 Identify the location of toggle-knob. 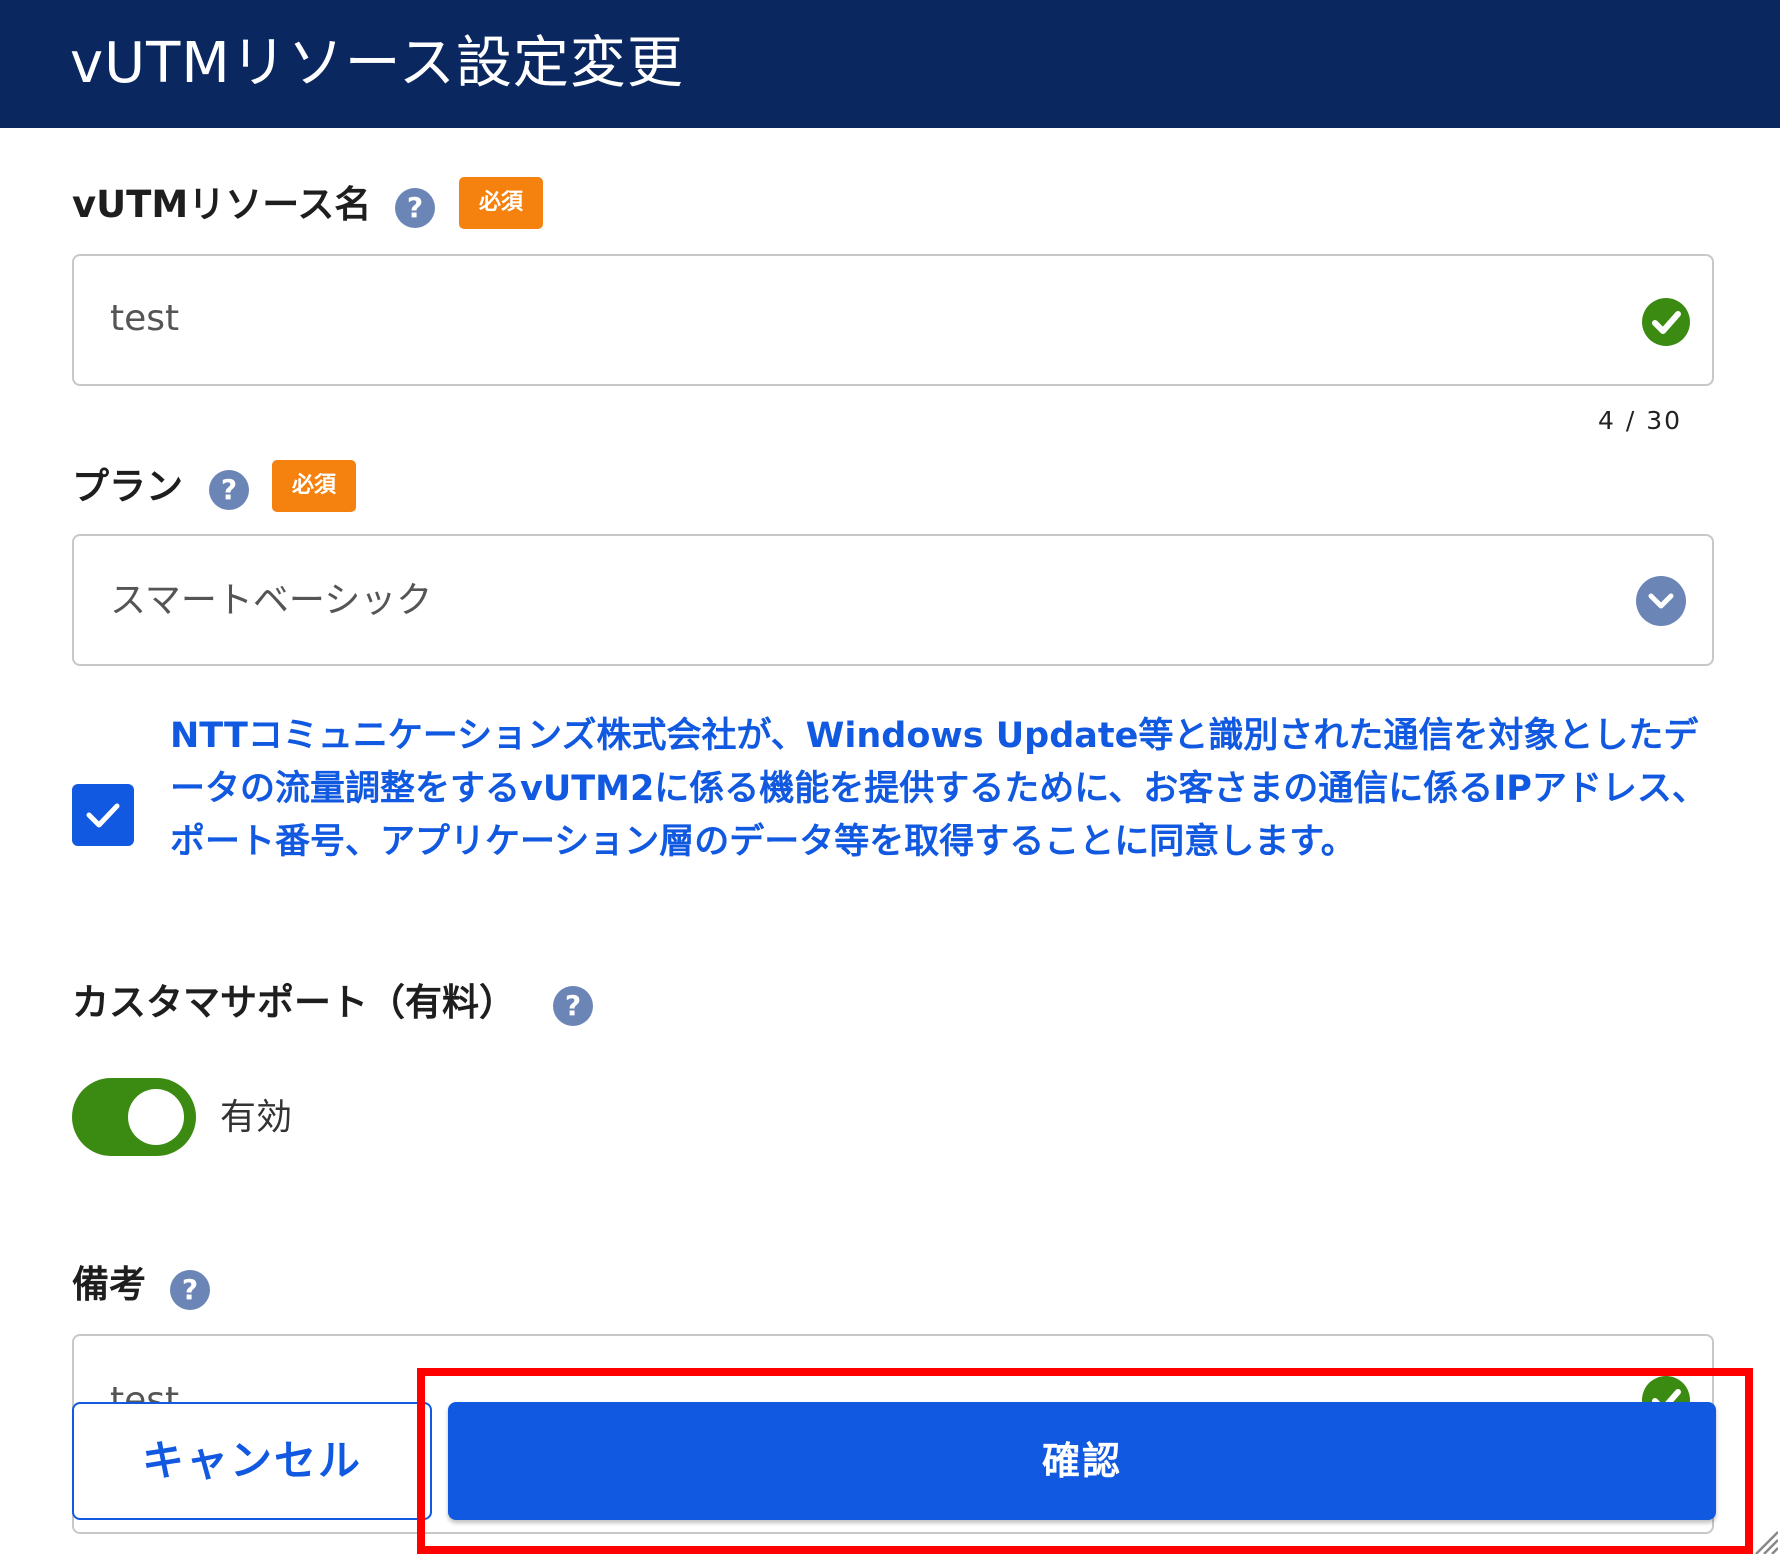
(156, 1117).